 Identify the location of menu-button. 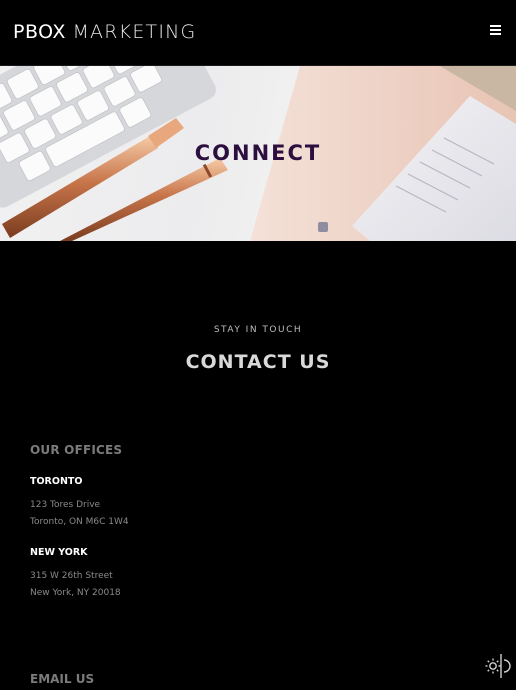
(496, 30).